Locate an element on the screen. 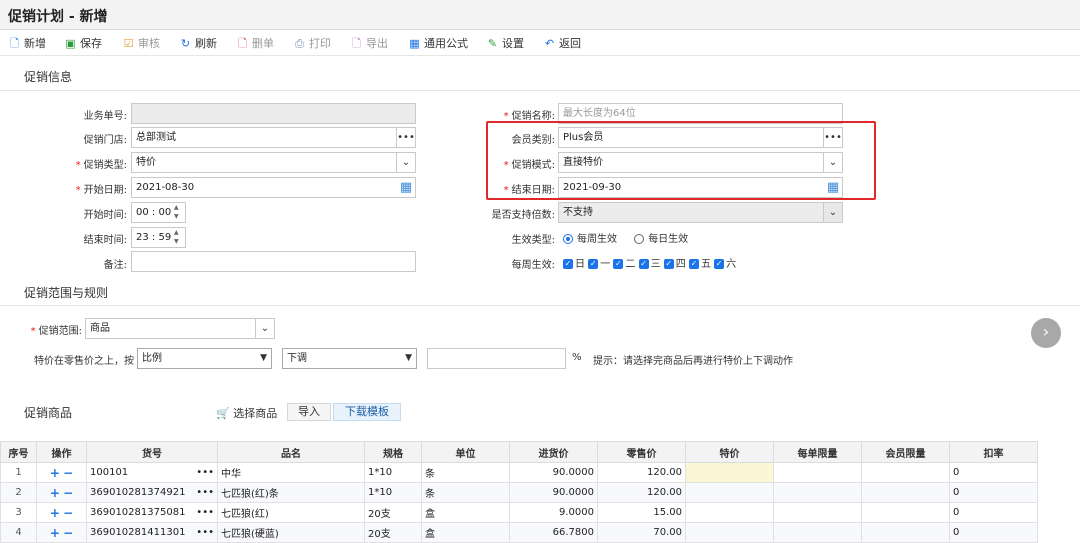  row-code: 369010281411301 ••• is located at coordinates (152, 532).